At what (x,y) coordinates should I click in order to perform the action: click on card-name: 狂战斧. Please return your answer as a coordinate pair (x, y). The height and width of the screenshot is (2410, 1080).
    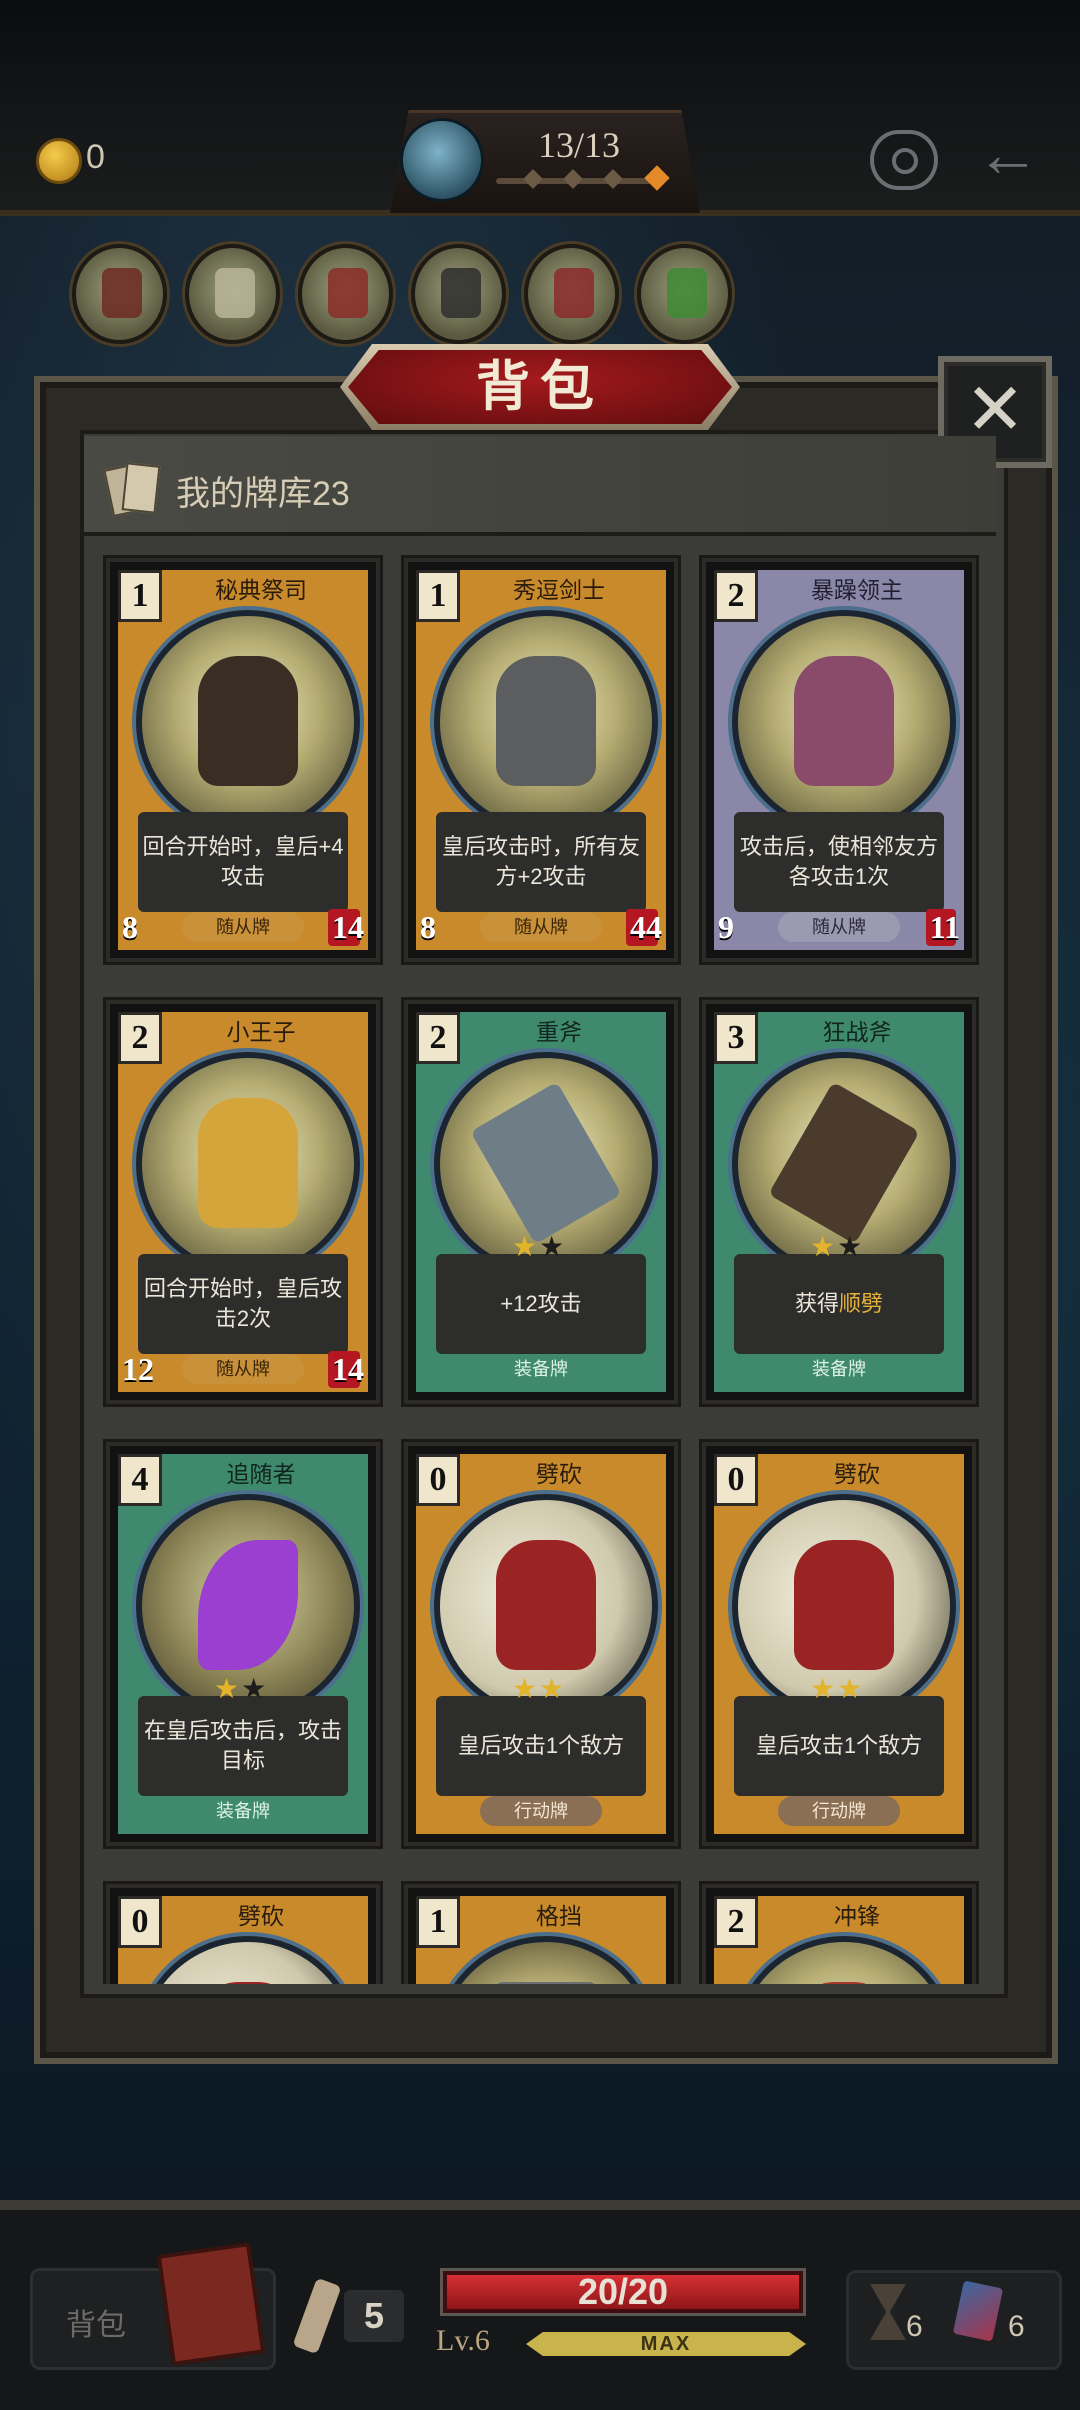
    Looking at the image, I should click on (857, 1032).